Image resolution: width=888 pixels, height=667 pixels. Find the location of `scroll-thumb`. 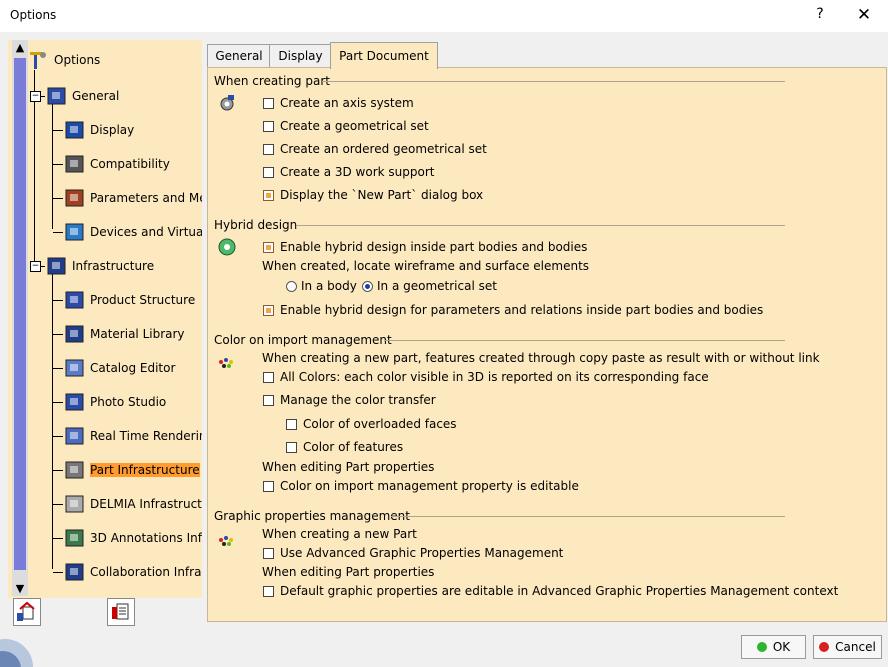

scroll-thumb is located at coordinates (20, 314).